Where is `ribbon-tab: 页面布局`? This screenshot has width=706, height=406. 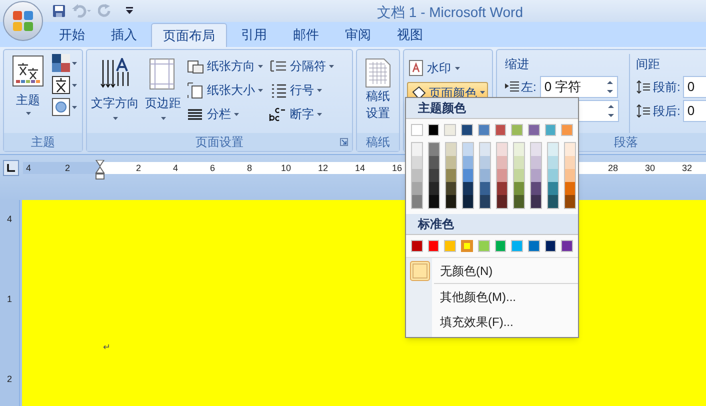 ribbon-tab: 页面布局 is located at coordinates (189, 35).